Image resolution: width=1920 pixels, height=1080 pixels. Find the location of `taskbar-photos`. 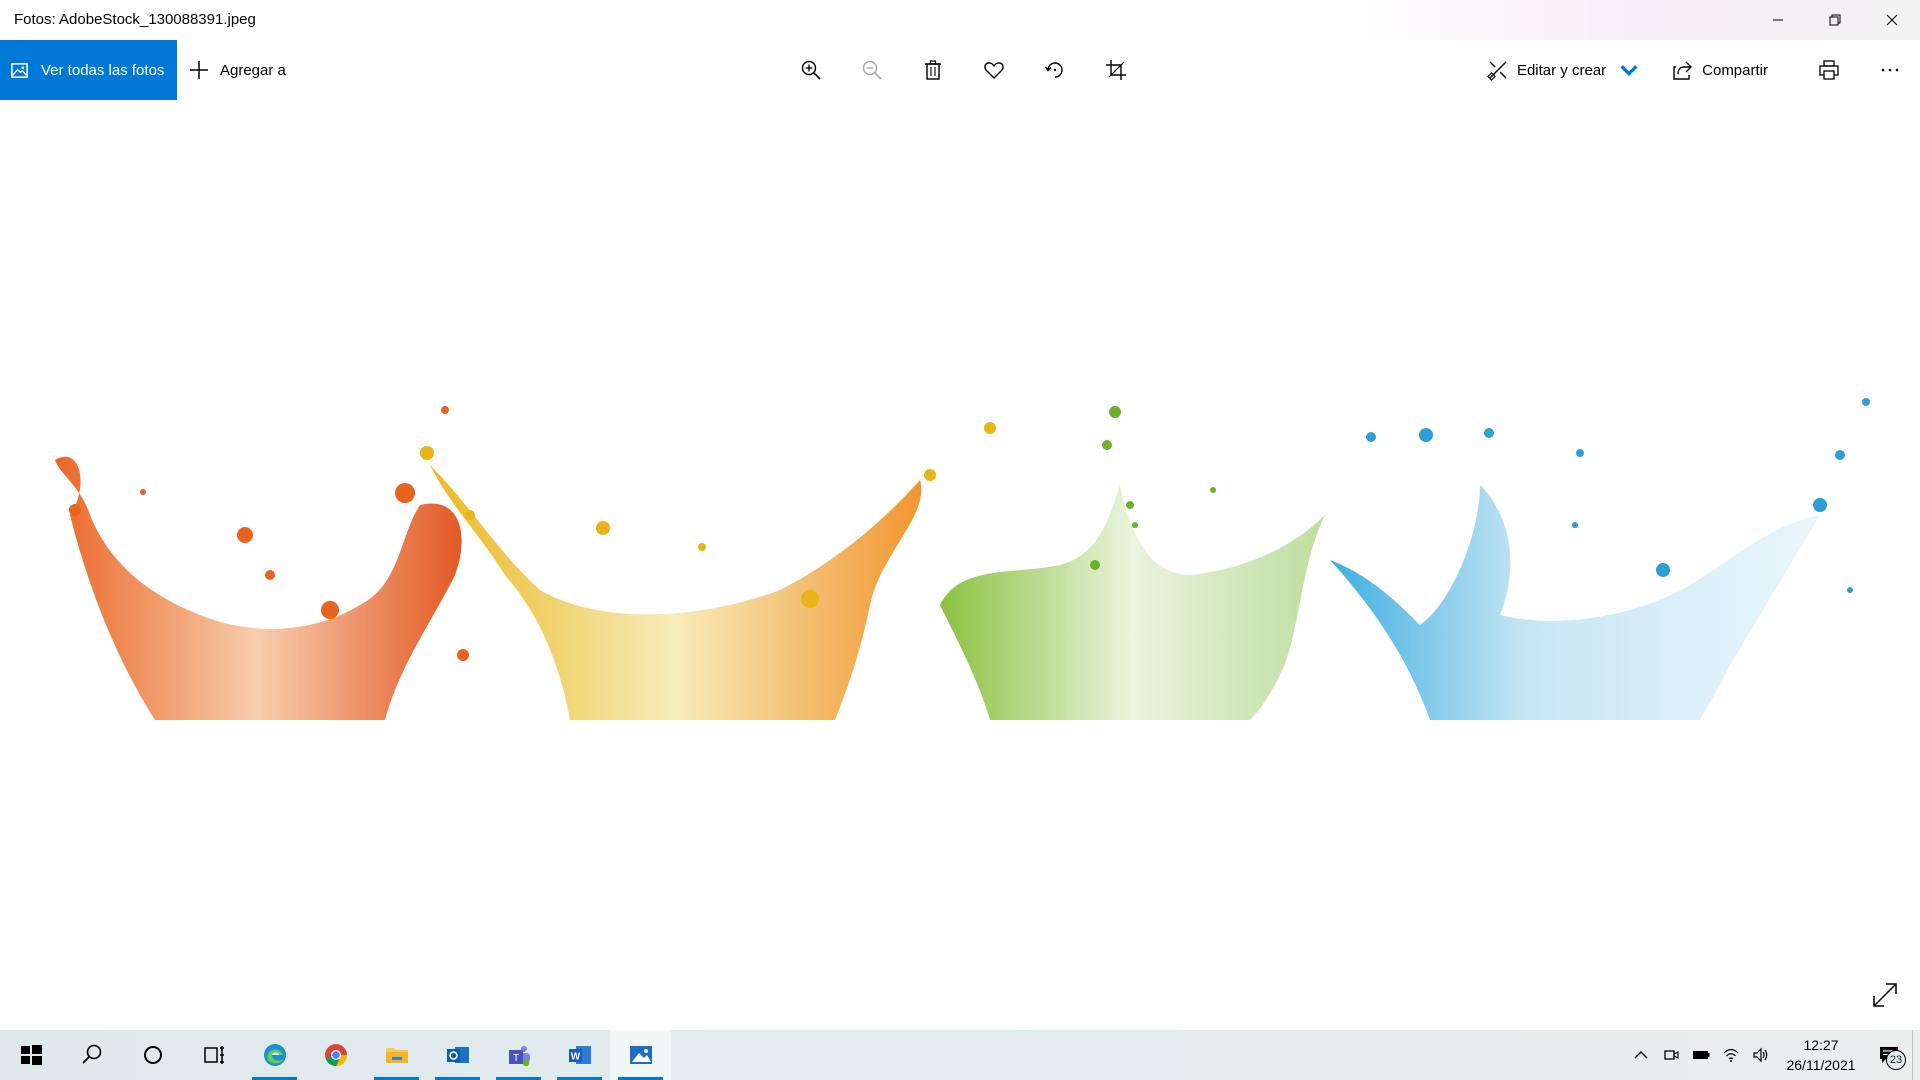

taskbar-photos is located at coordinates (640, 1055).